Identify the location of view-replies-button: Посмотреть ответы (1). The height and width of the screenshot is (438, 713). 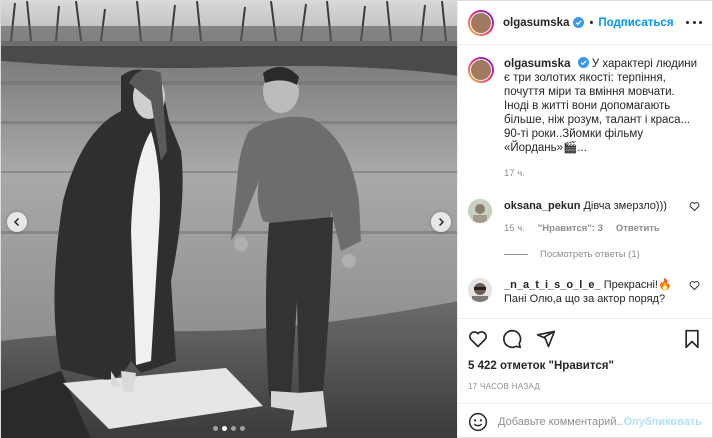
(603, 254).